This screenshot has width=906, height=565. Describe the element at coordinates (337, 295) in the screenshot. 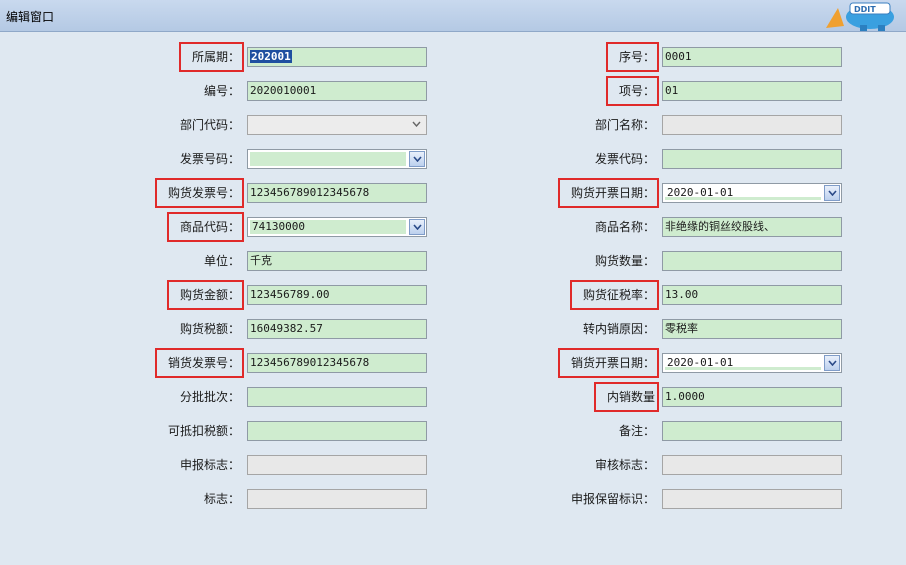

I see `left-7-input: 123456789.00` at that location.